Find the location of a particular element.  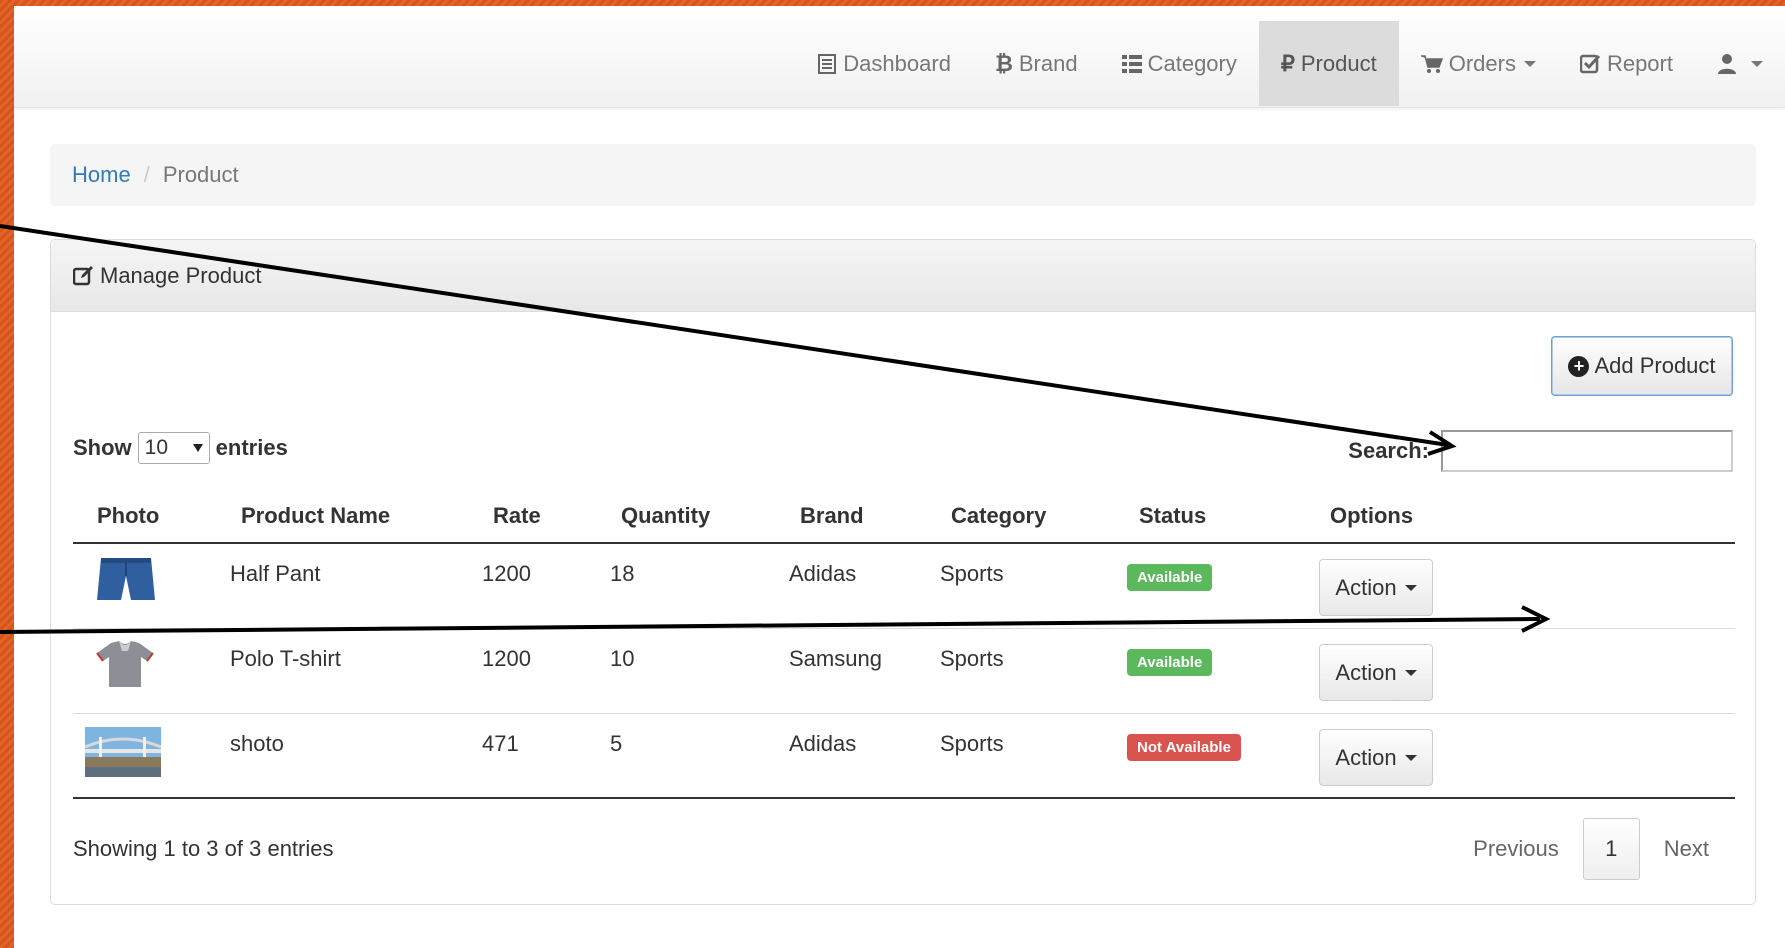

add-product-label: Add Product is located at coordinates (1655, 365).